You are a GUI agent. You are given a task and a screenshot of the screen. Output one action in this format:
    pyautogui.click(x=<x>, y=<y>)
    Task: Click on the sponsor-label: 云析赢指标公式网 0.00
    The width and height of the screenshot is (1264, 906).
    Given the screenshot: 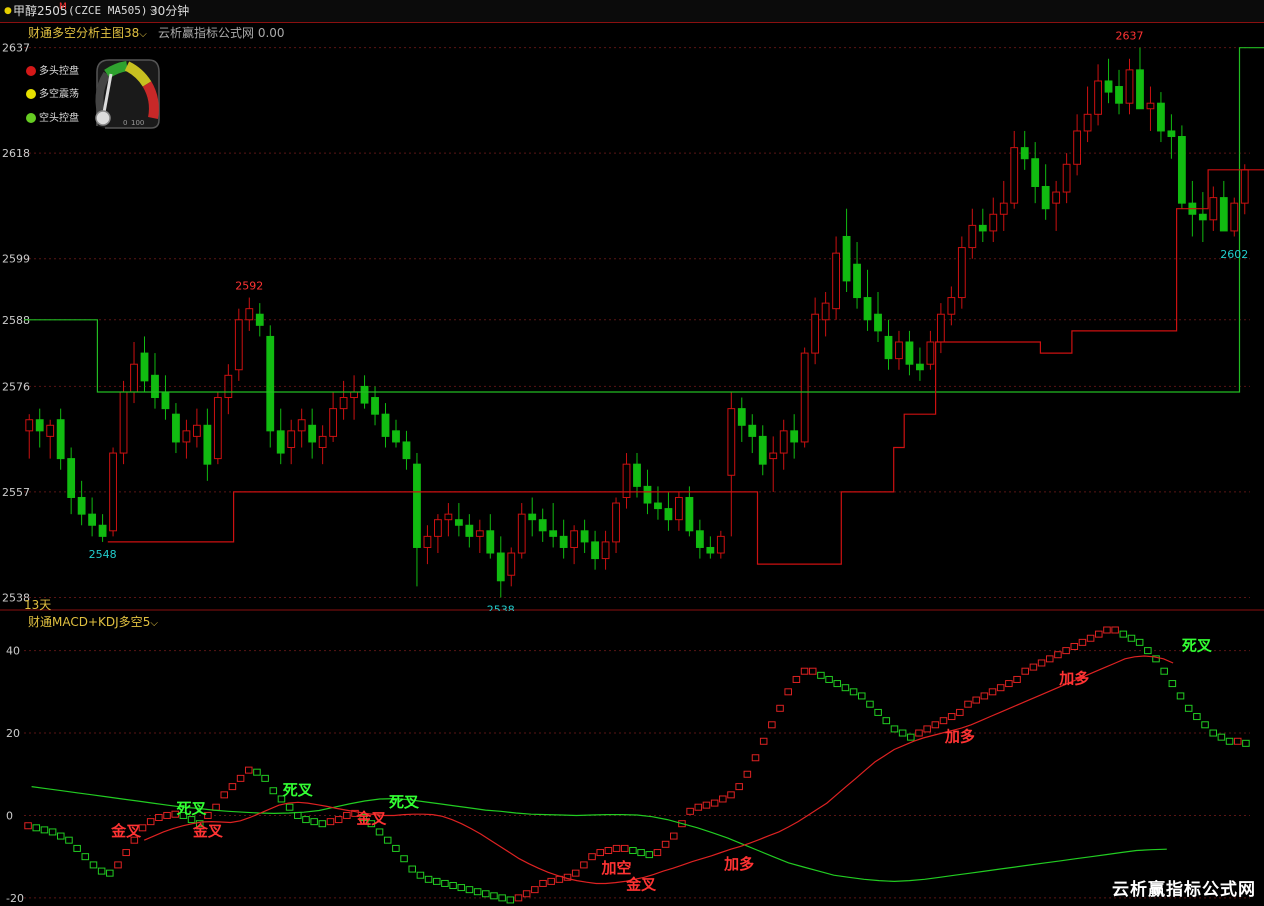 What is the action you would take?
    pyautogui.click(x=221, y=32)
    